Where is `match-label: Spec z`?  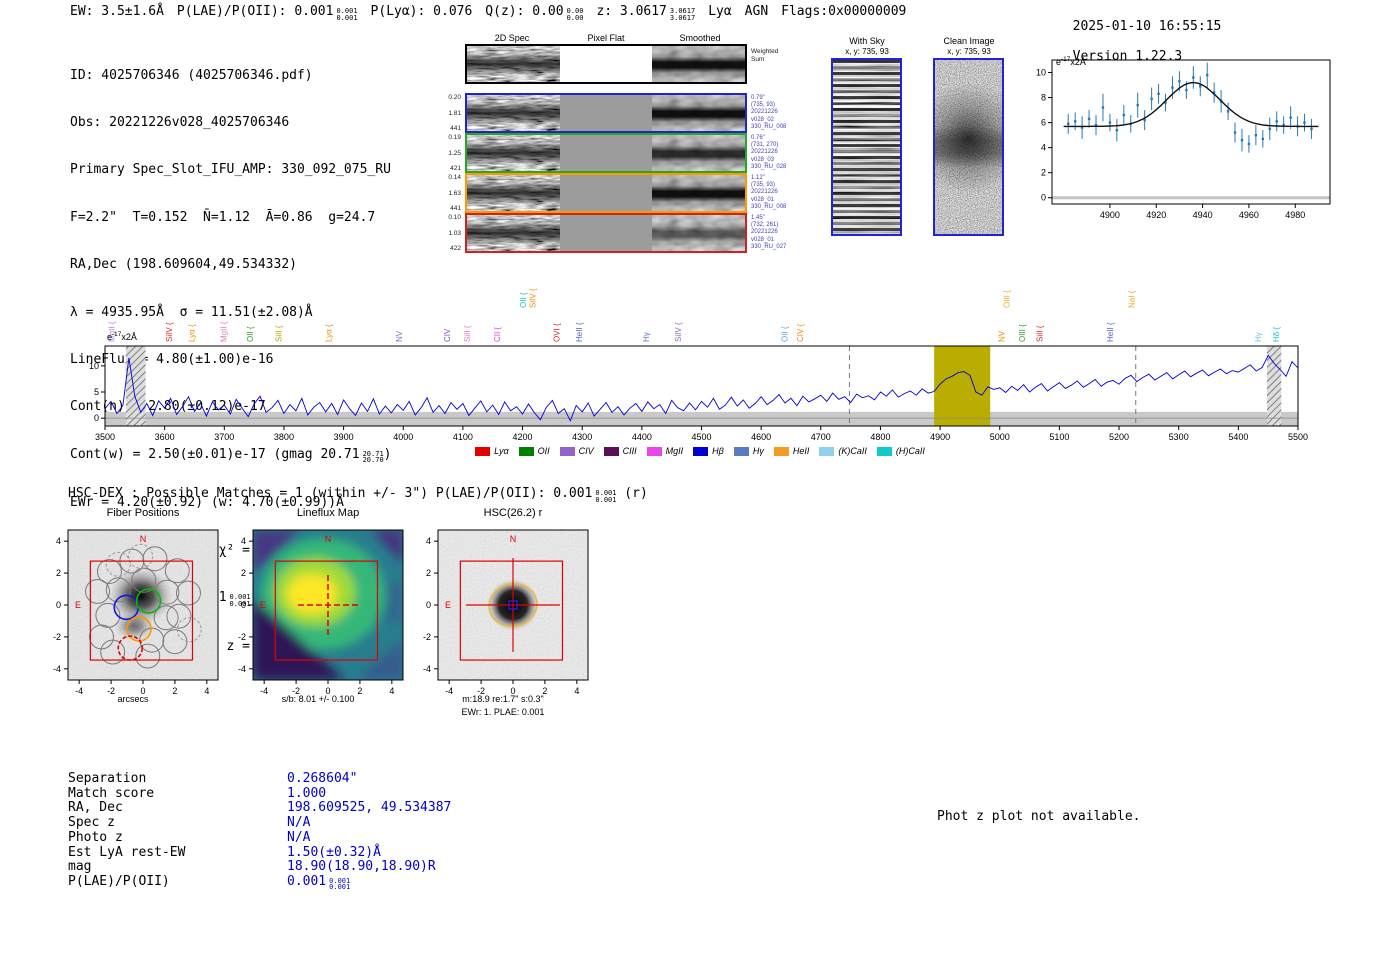 match-label: Spec z is located at coordinates (91, 823).